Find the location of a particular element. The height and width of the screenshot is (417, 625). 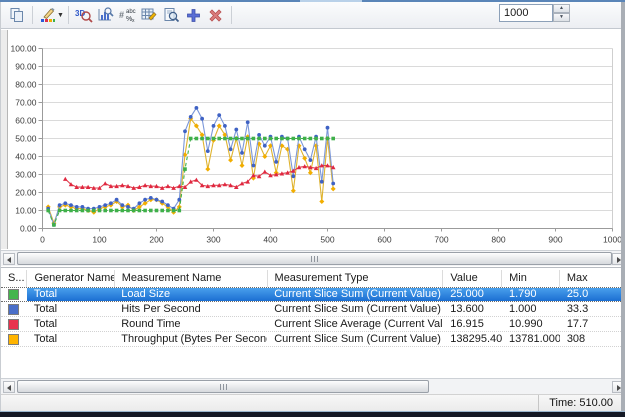

toolbar-separator is located at coordinates (231, 15).